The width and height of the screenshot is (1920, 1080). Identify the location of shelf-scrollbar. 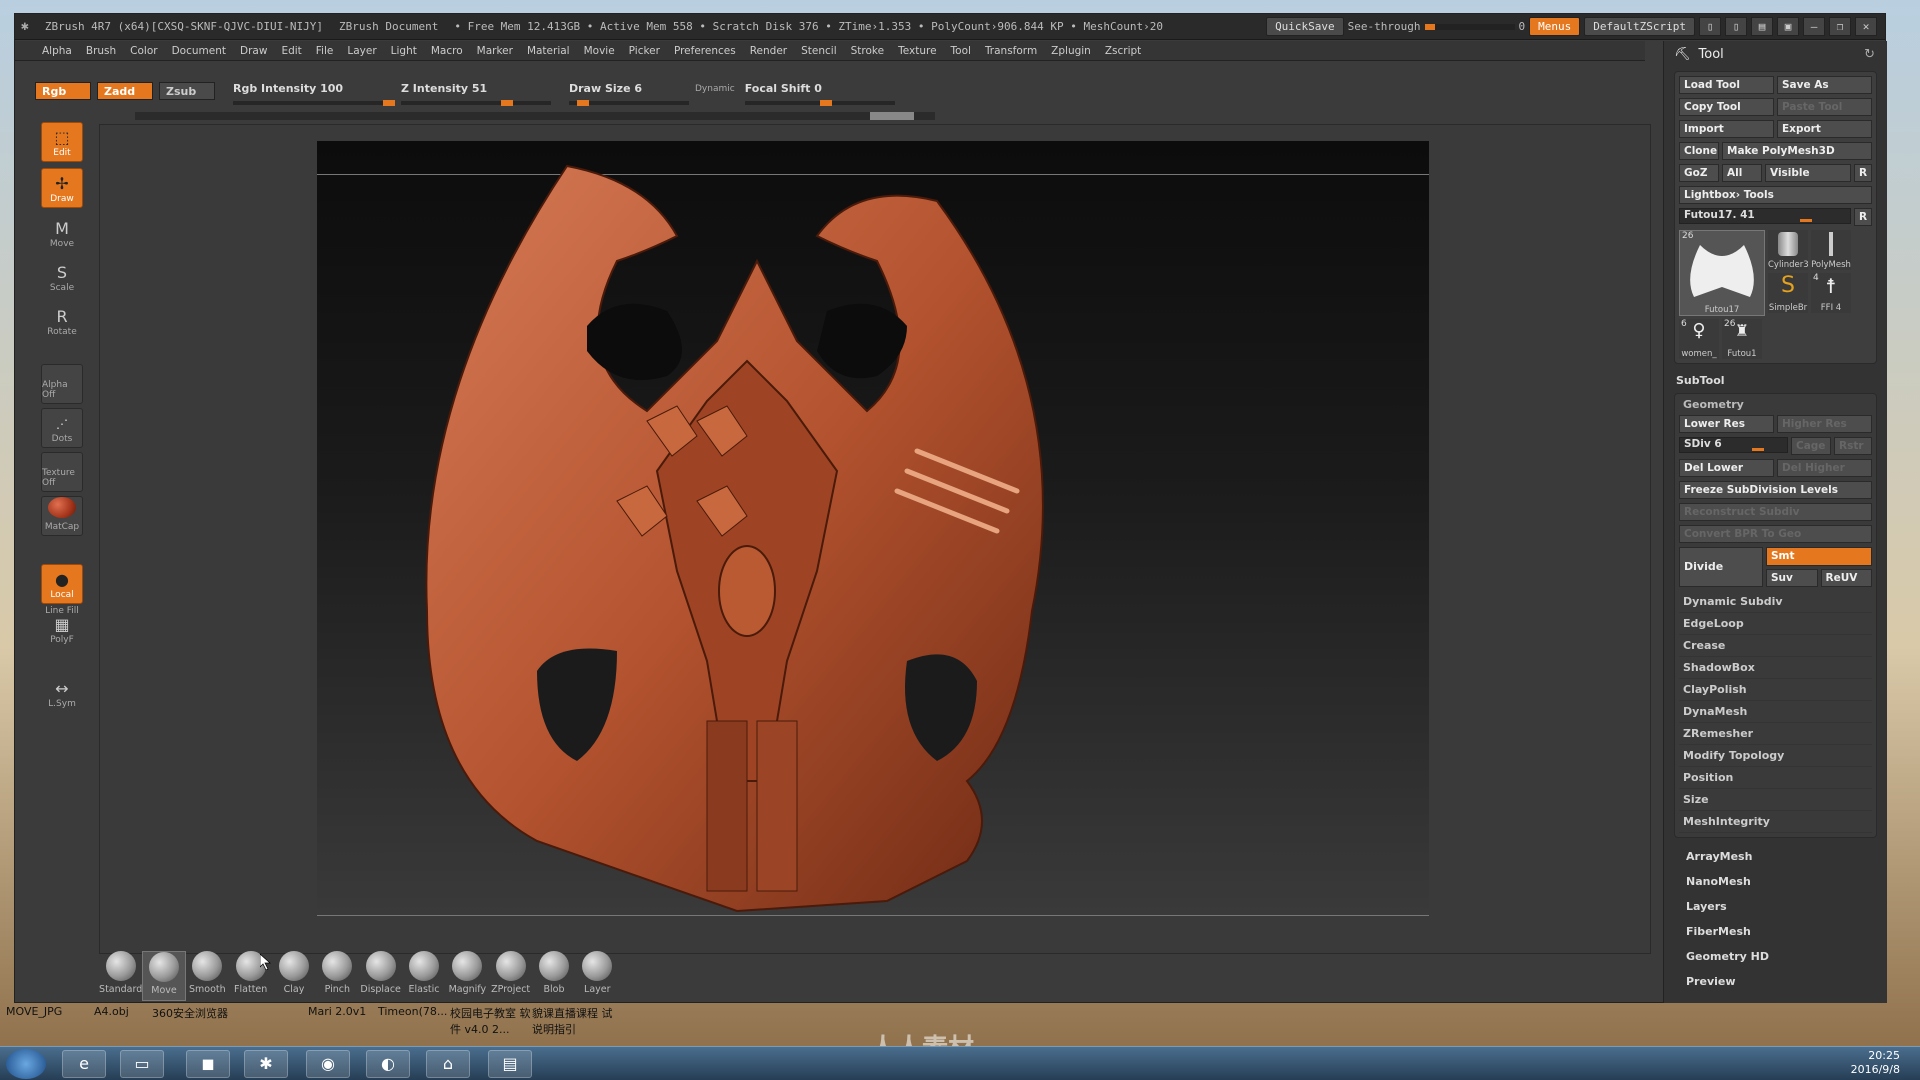
(535, 116).